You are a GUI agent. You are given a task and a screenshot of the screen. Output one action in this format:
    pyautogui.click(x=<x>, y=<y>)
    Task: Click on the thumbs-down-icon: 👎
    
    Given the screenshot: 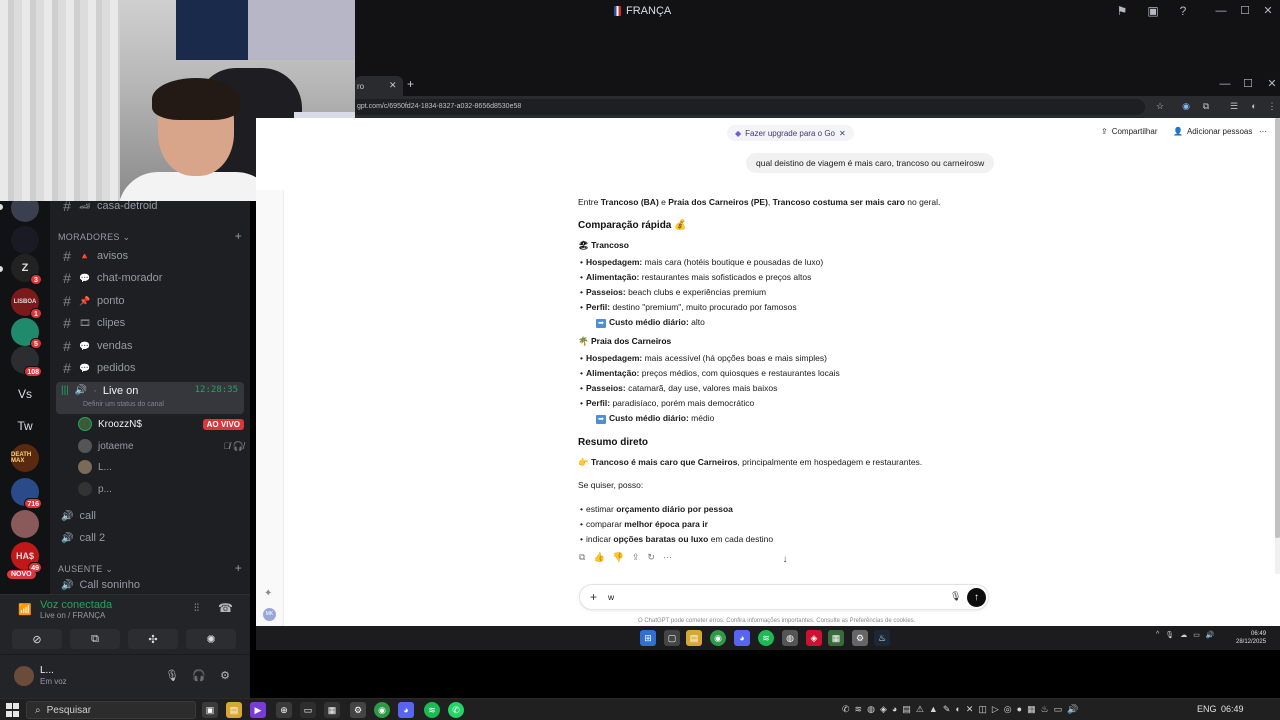 What is the action you would take?
    pyautogui.click(x=618, y=557)
    